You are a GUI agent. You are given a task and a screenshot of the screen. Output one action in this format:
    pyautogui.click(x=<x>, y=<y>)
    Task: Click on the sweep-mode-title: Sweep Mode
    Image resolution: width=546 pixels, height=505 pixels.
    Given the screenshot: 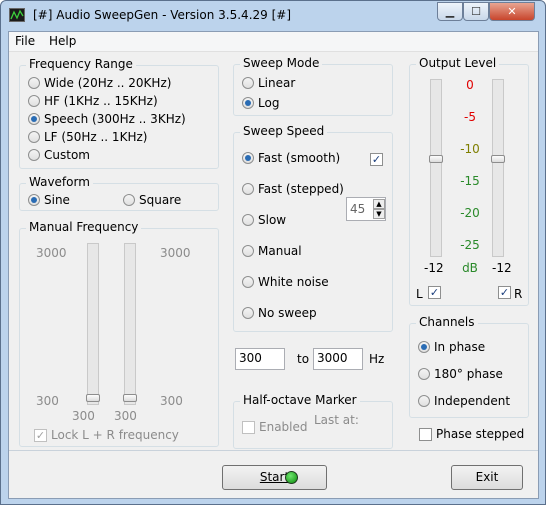 What is the action you would take?
    pyautogui.click(x=281, y=63)
    